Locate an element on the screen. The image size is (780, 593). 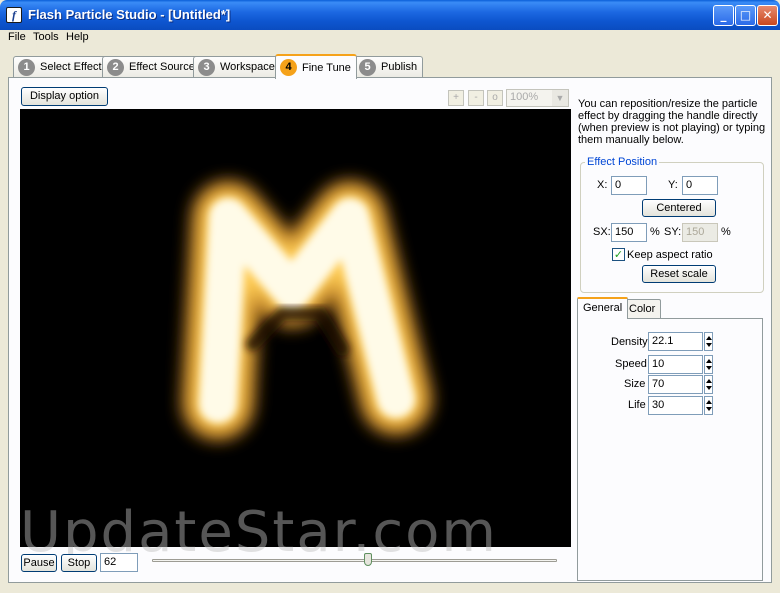
life-input: 30 is located at coordinates (675, 405).